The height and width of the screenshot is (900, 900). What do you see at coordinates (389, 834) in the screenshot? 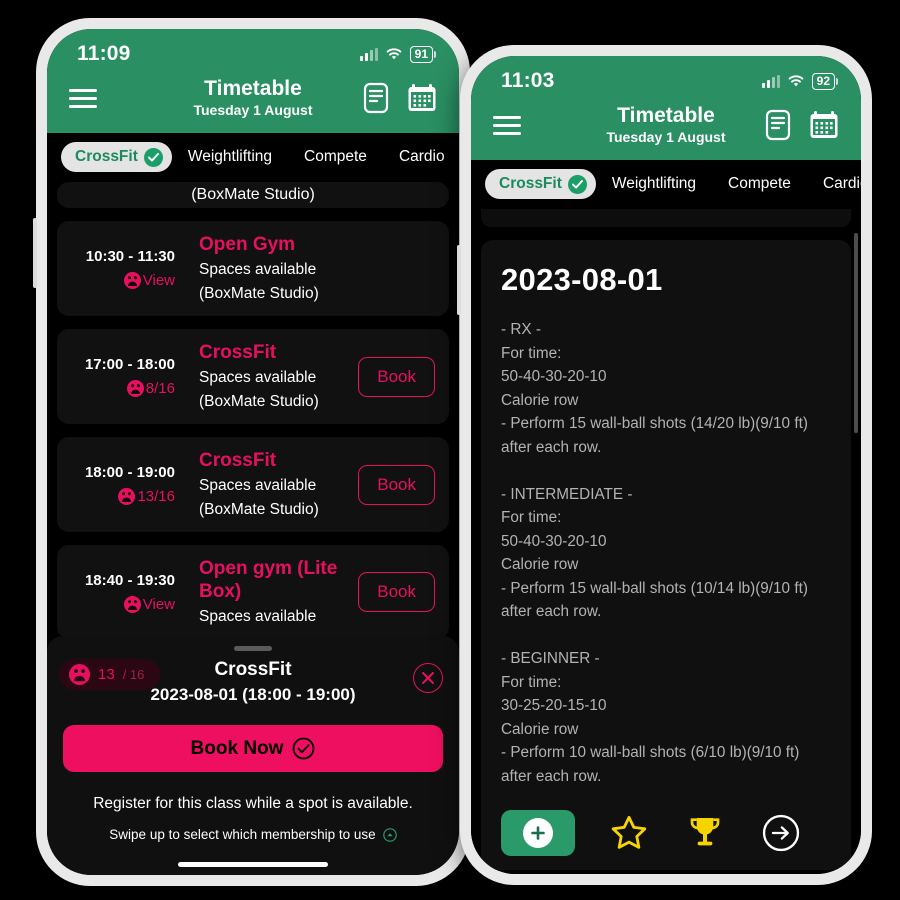
I see `chevron-up-circle-icon` at bounding box center [389, 834].